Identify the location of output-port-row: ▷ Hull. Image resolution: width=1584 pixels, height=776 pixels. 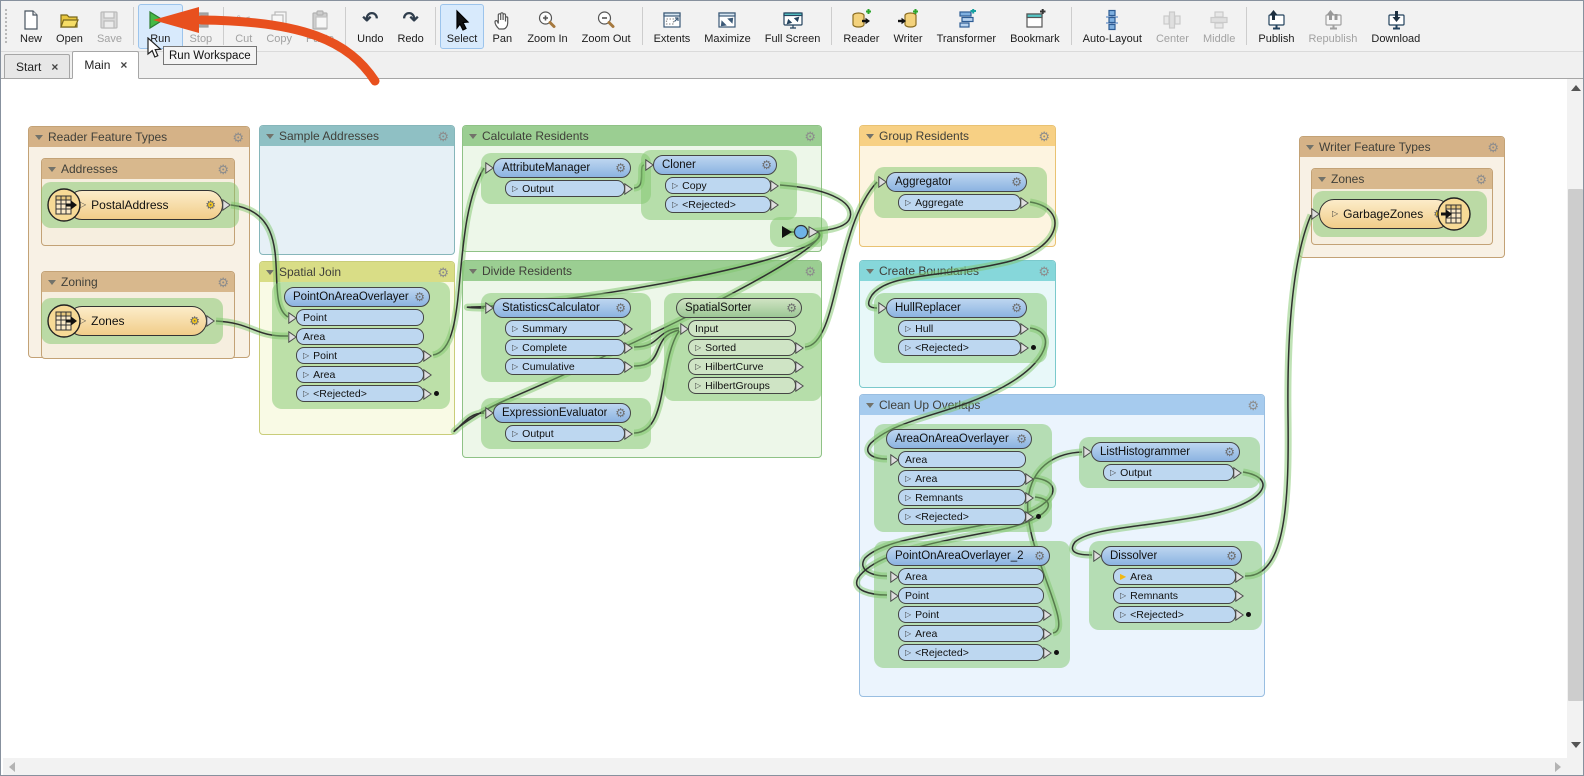
(964, 328).